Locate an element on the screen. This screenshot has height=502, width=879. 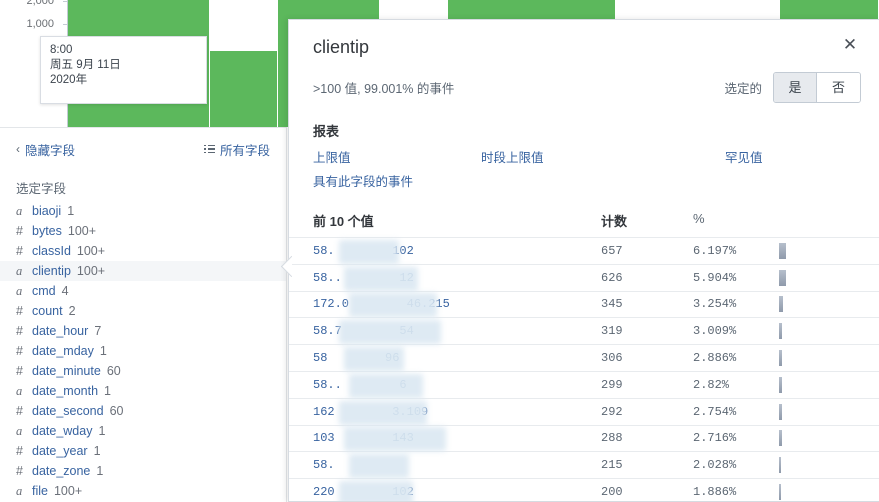
value-count: 292 is located at coordinates (612, 411).